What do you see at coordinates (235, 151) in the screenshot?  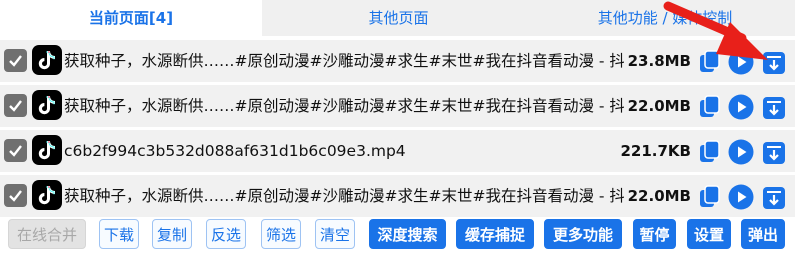 I see `file-name: c6b2f994c3b532d088af631d1b6c09e3.mp4` at bounding box center [235, 151].